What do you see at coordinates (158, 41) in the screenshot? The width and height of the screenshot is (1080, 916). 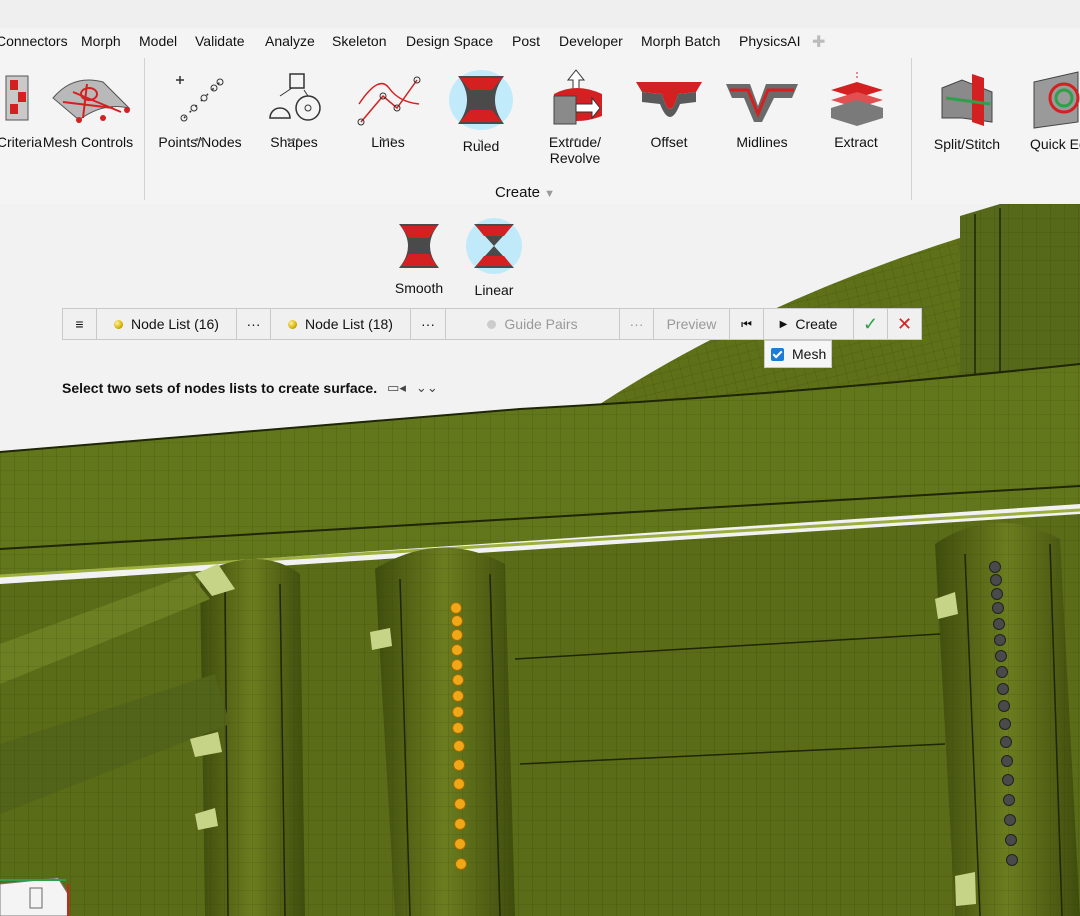 I see `menu-model: Model` at bounding box center [158, 41].